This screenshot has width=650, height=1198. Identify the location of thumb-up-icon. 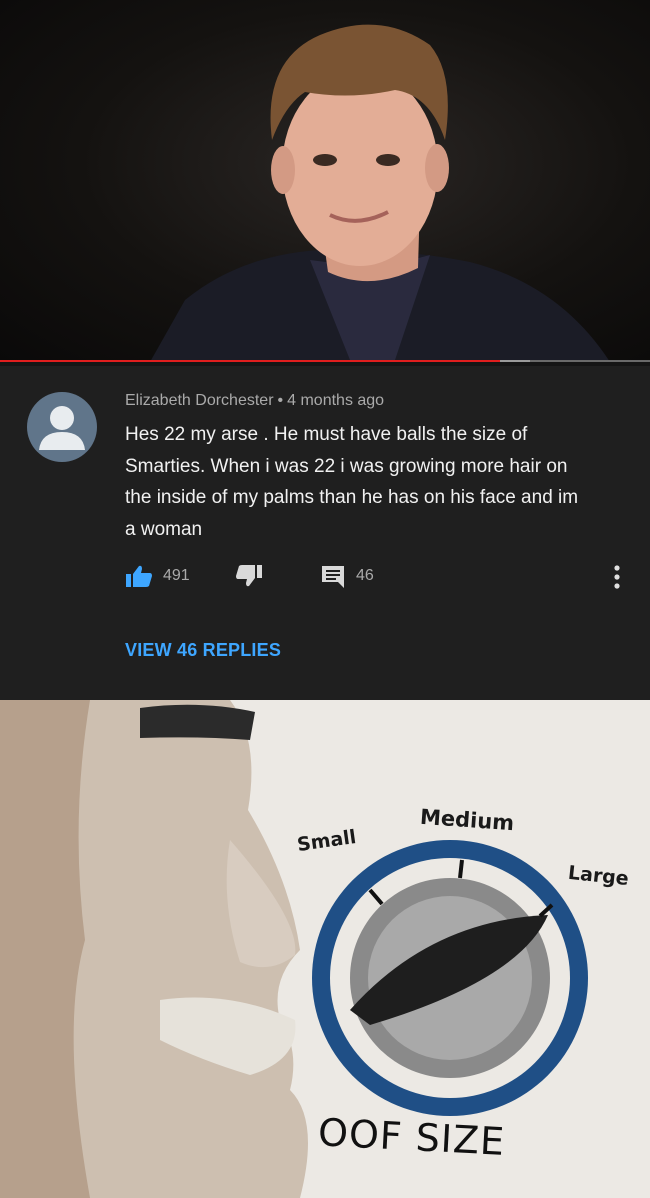
(139, 576).